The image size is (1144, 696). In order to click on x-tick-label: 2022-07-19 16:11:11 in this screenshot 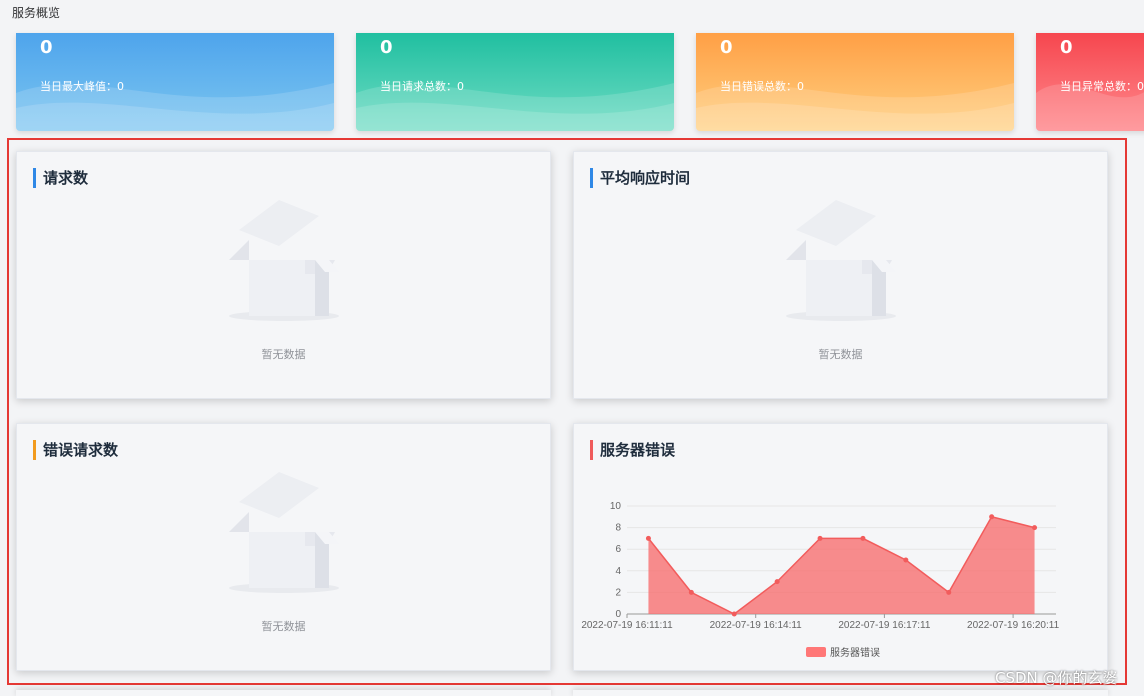, I will do `click(627, 625)`.